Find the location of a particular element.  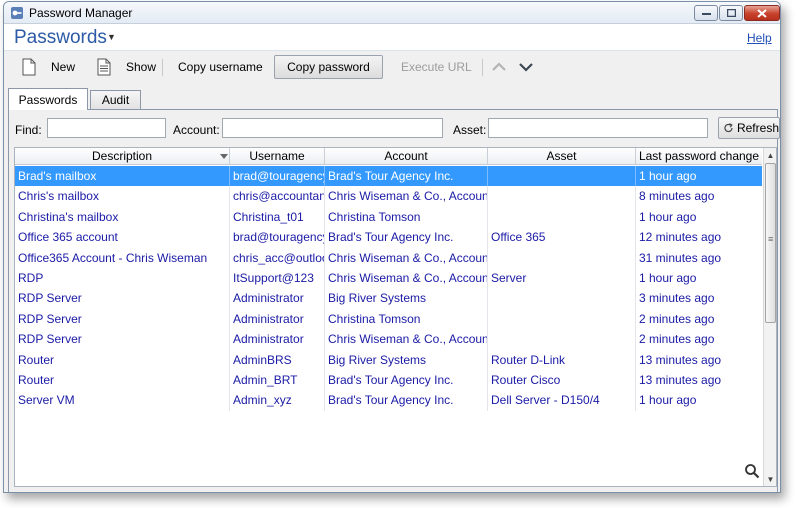

execute-url-label: Execute URL is located at coordinates (436, 67).